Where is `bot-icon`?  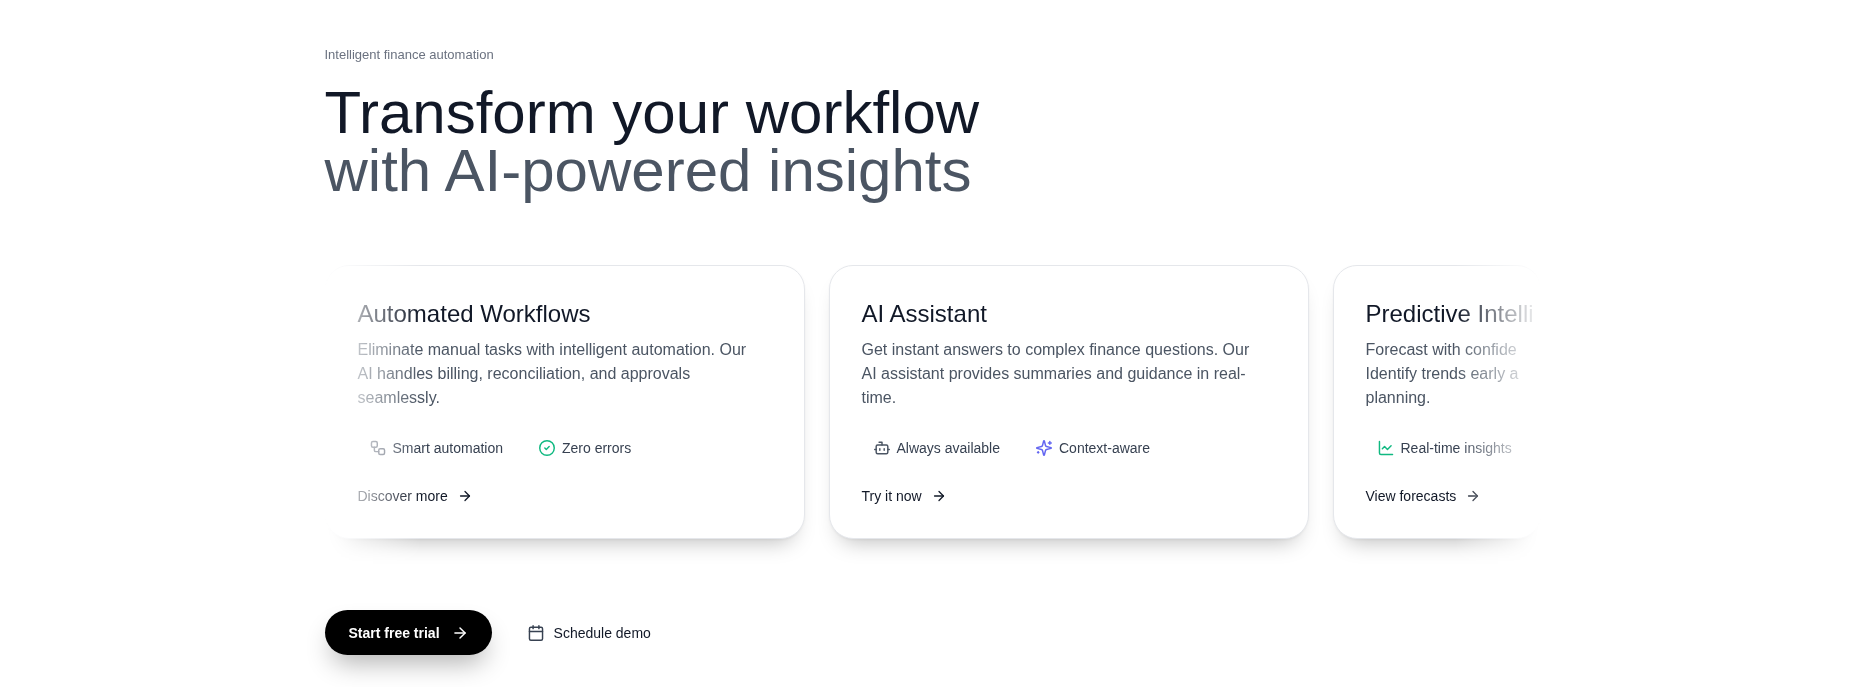 bot-icon is located at coordinates (881, 448).